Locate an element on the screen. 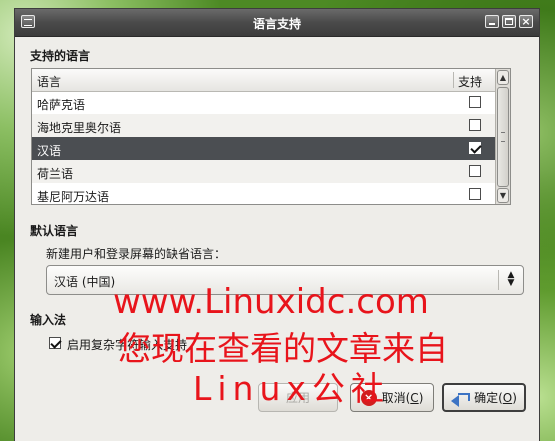 The width and height of the screenshot is (555, 441). ok-label: 确定(O) is located at coordinates (495, 398).